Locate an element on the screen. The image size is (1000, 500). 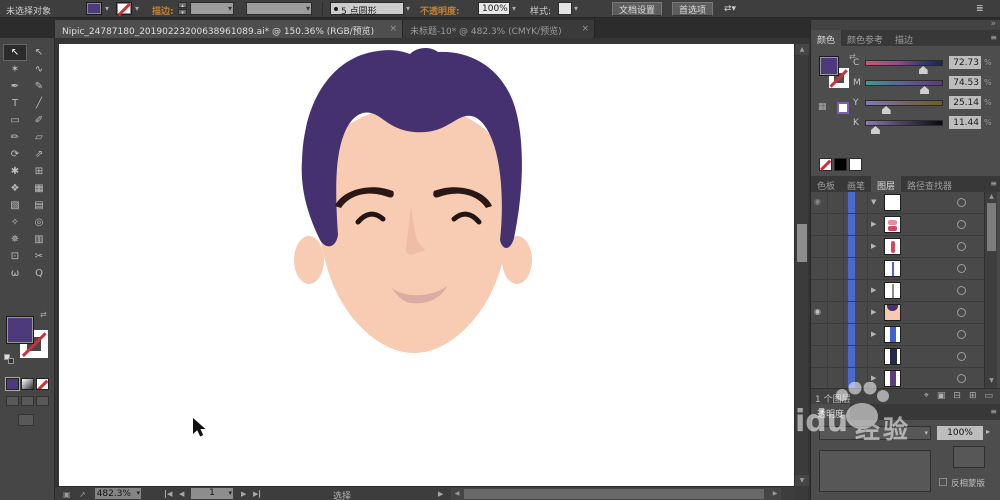
variable-width-profile-dropdown: 5 点圆形 is located at coordinates (367, 9).